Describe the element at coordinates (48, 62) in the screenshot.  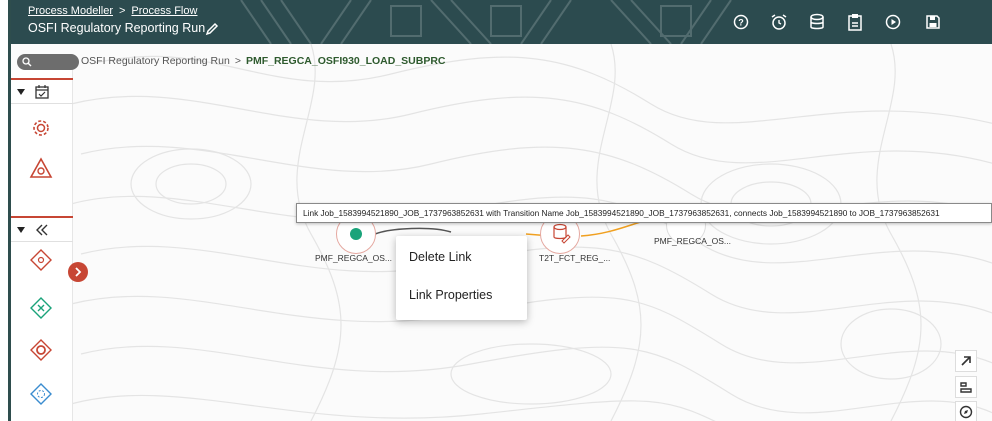
I see `search-input` at that location.